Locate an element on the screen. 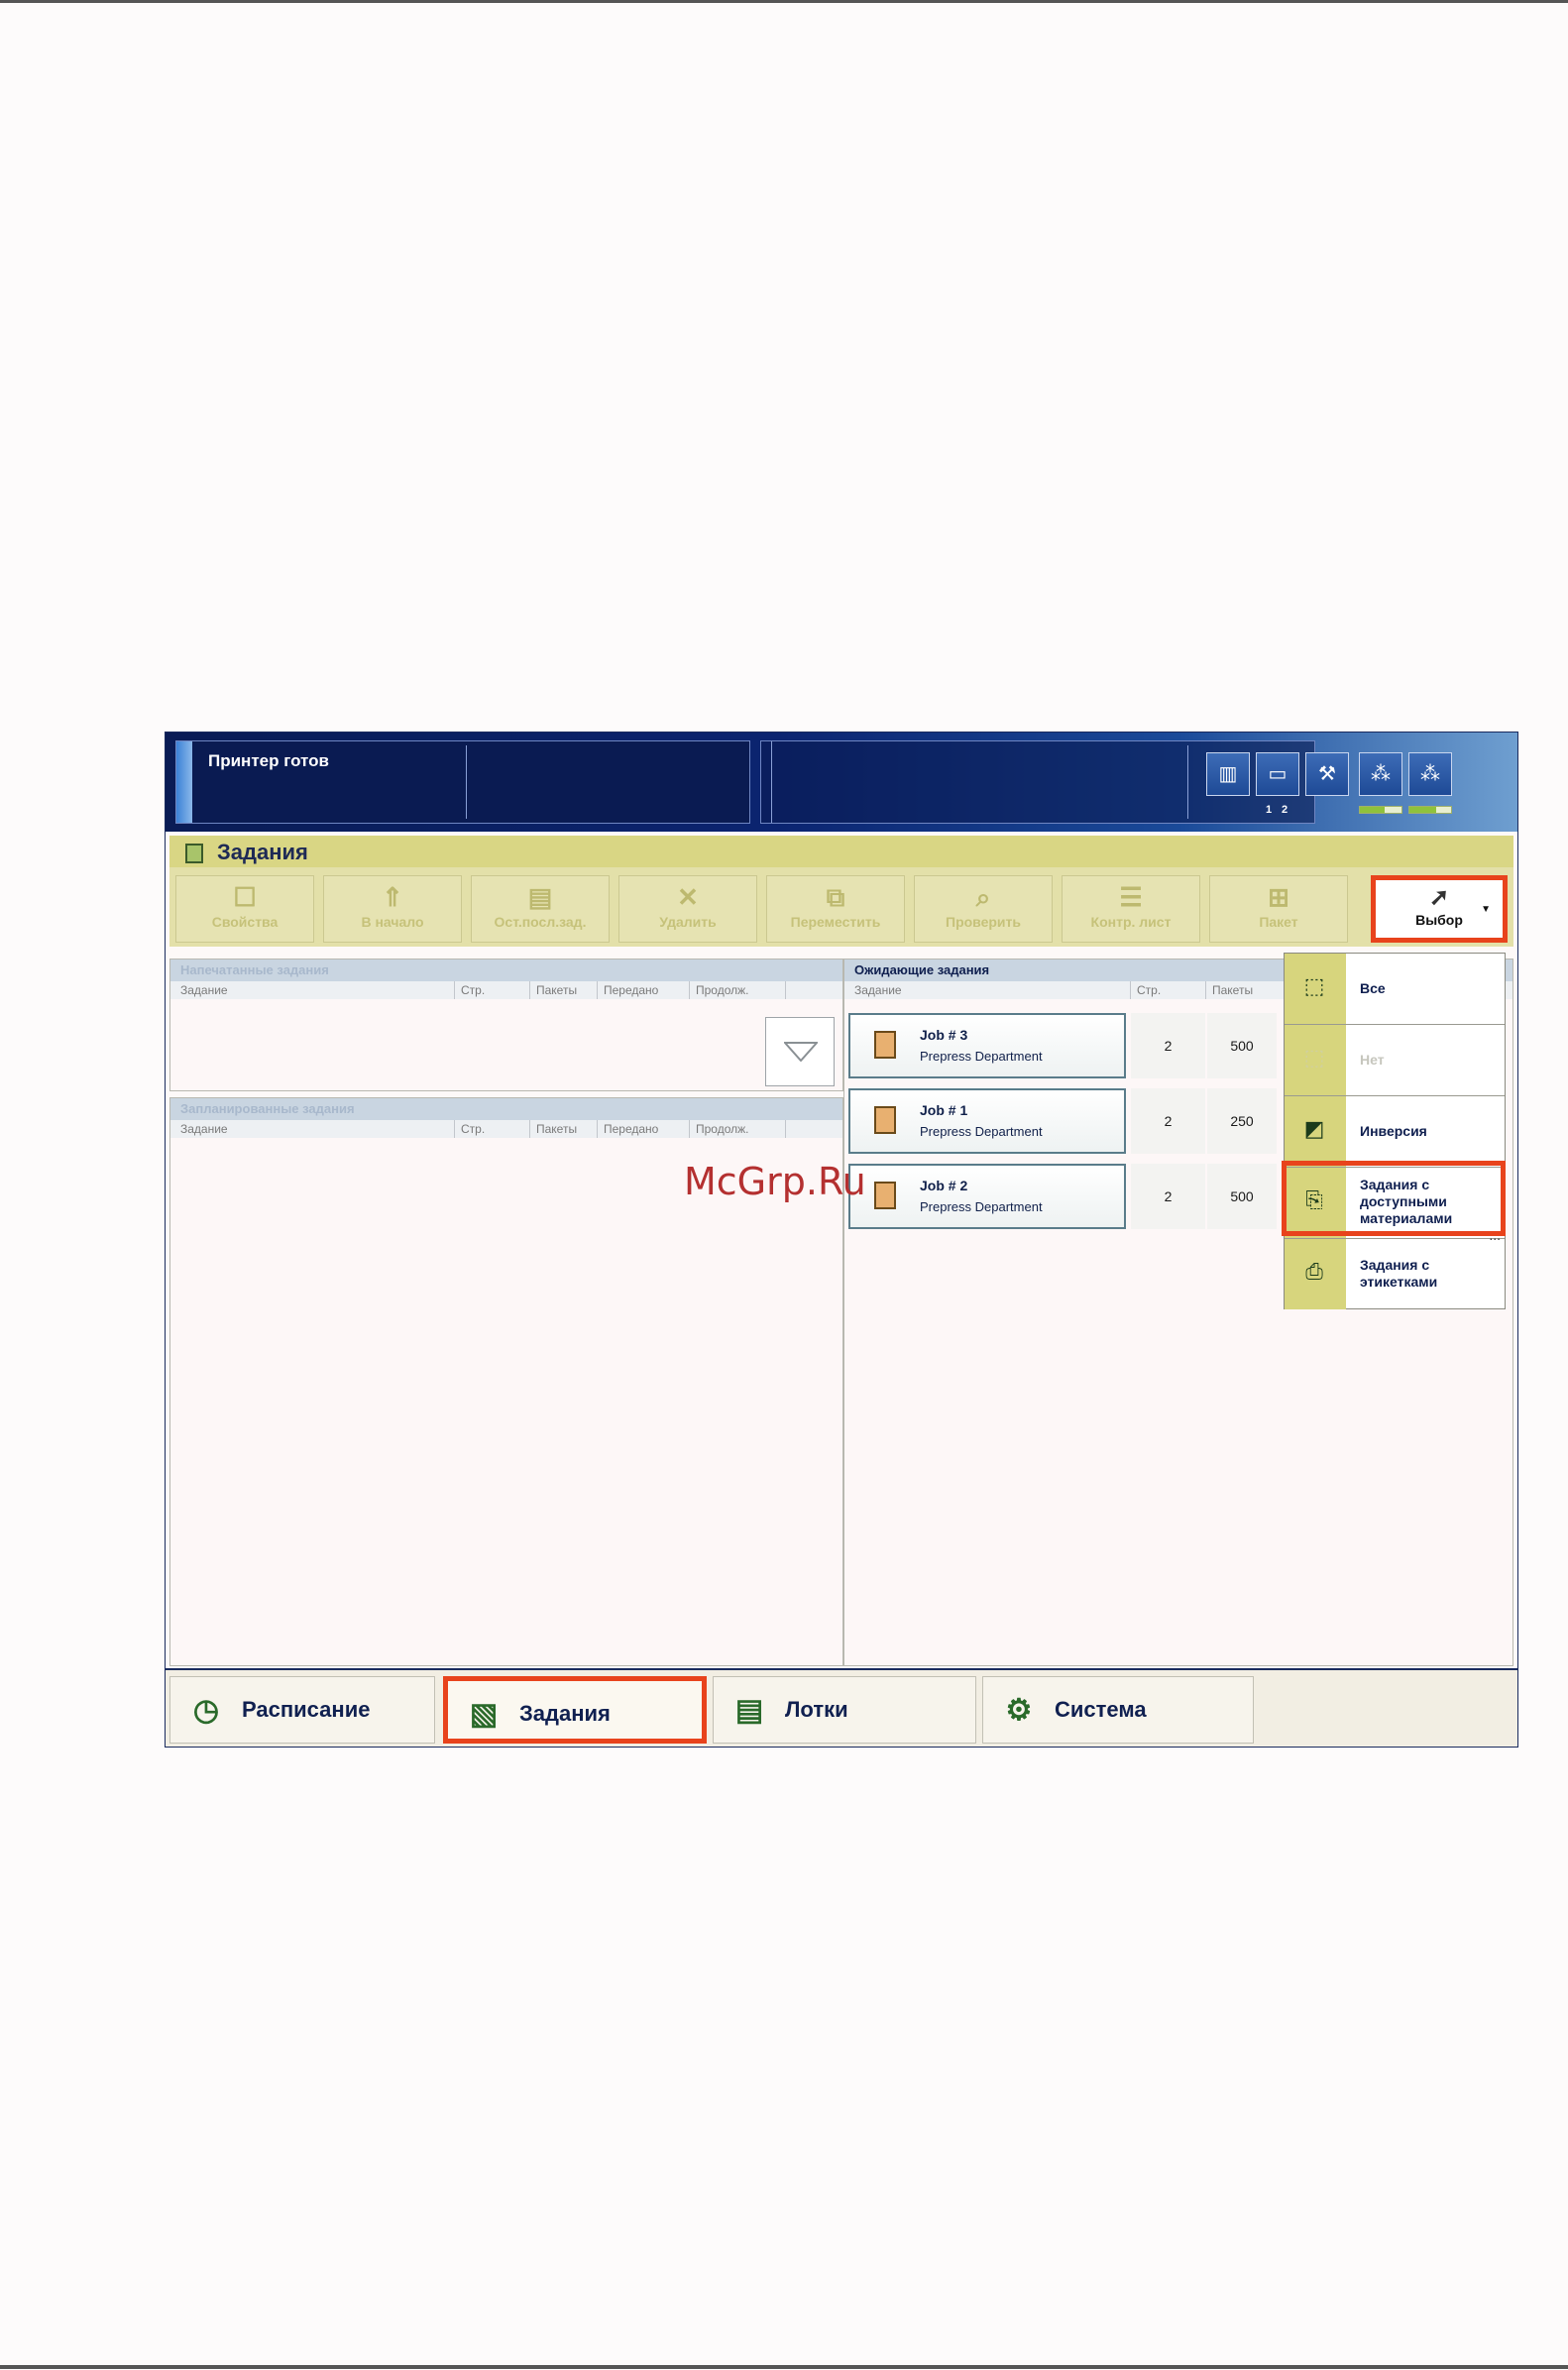 This screenshot has width=1568, height=2370. tab-label: Система is located at coordinates (1101, 1709).